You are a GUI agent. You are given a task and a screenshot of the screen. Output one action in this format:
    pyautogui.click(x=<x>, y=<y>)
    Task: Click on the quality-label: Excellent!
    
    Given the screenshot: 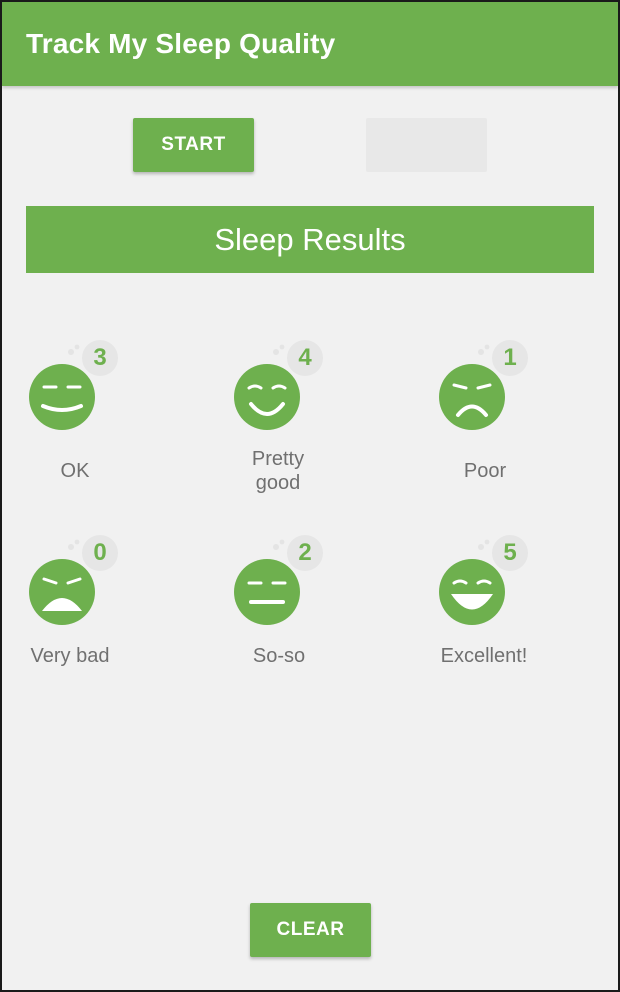 What is the action you would take?
    pyautogui.click(x=484, y=656)
    